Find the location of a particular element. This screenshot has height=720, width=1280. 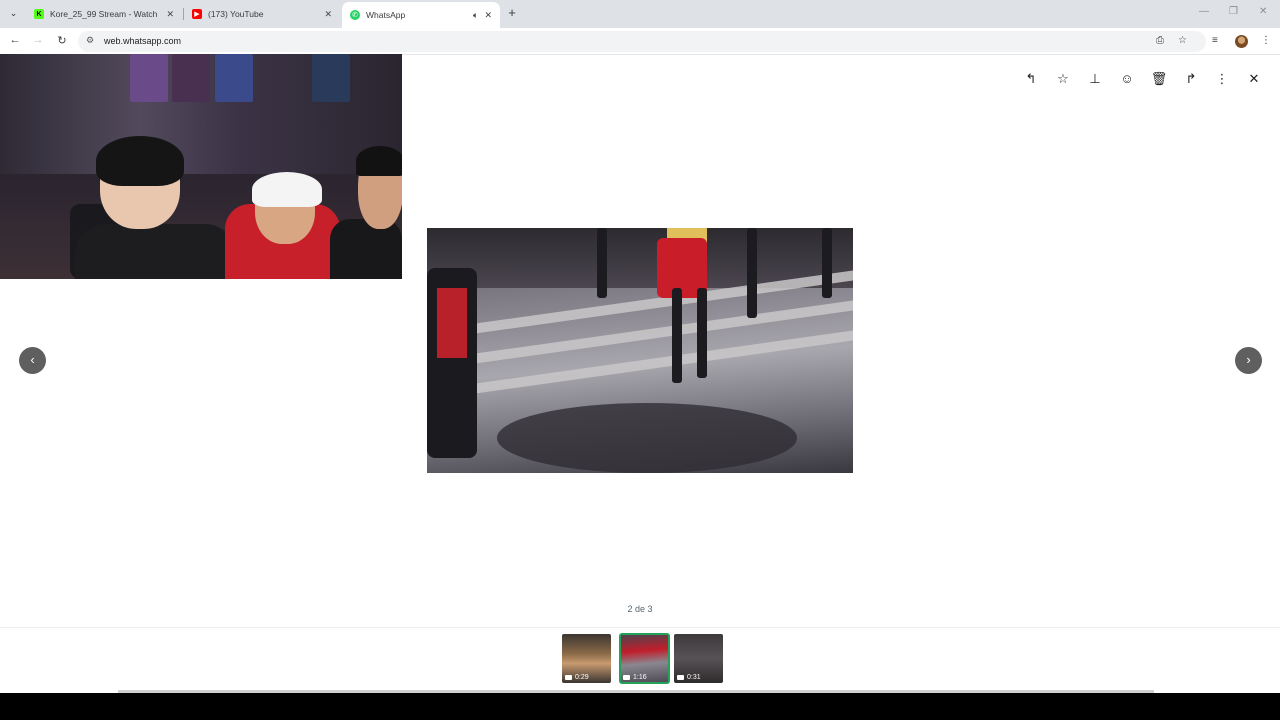

thumbnail-duration: 1:16 is located at coordinates (635, 677).